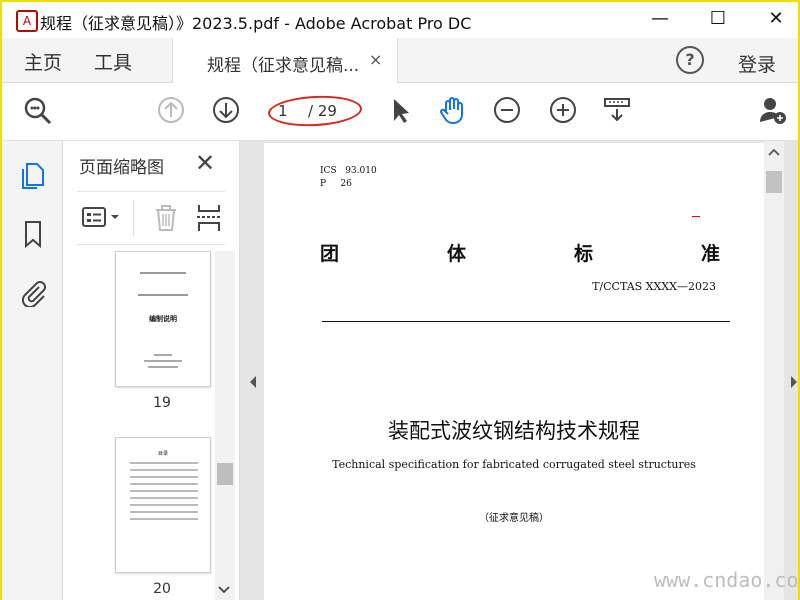 This screenshot has height=600, width=800. Describe the element at coordinates (33, 176) in the screenshot. I see `page-thumbnails-icon` at that location.